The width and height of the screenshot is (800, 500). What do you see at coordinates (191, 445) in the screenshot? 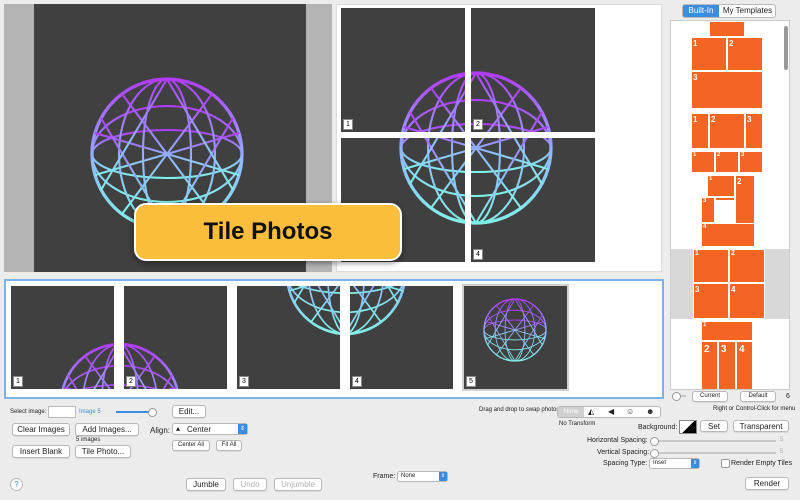
I see `center-all-button: Center All` at bounding box center [191, 445].